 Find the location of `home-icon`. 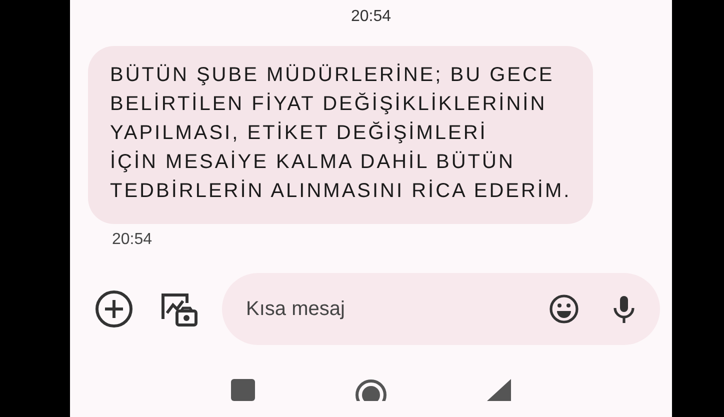

home-icon is located at coordinates (371, 390).